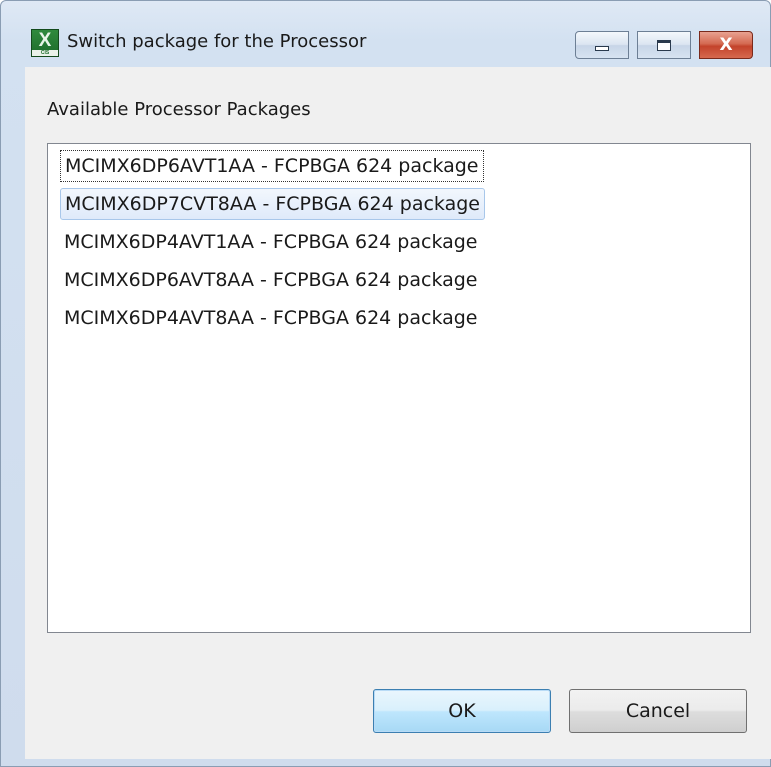  I want to click on list-item-package: MCIMX6DP4AVT8AA - FCPBGA 624 package, so click(271, 318).